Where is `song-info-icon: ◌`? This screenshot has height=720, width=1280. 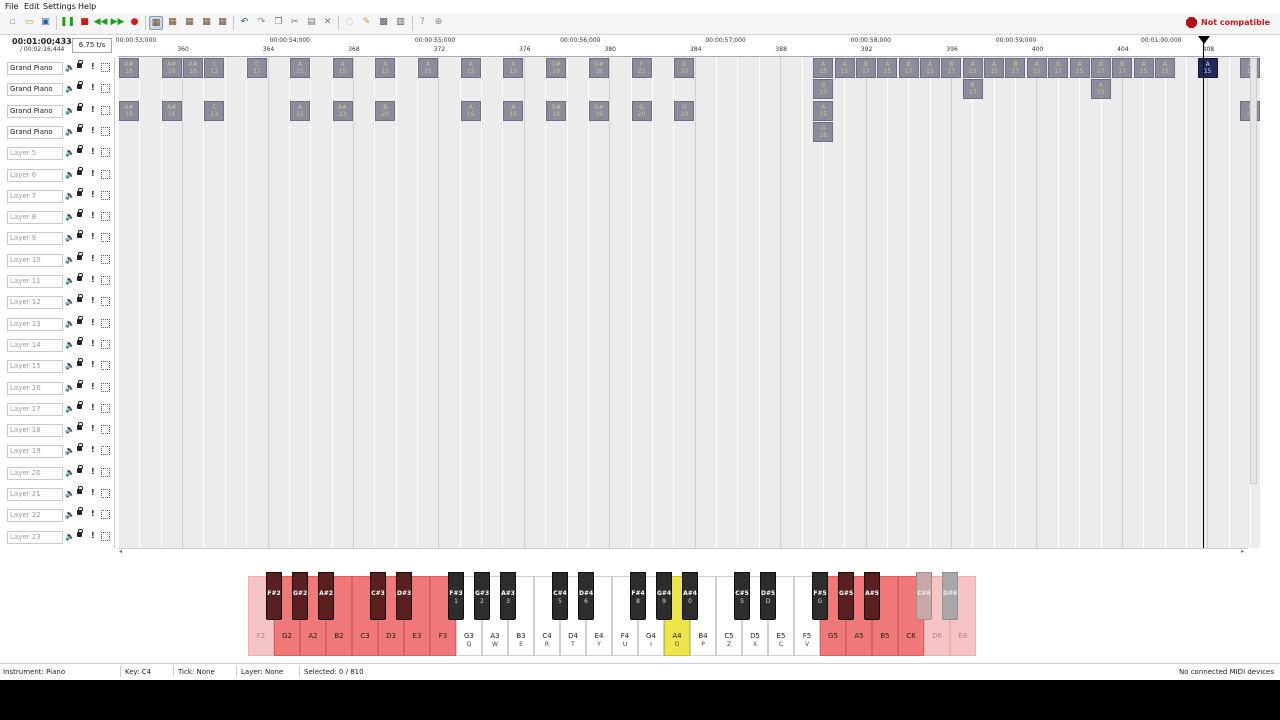 song-info-icon: ◌ is located at coordinates (349, 22).